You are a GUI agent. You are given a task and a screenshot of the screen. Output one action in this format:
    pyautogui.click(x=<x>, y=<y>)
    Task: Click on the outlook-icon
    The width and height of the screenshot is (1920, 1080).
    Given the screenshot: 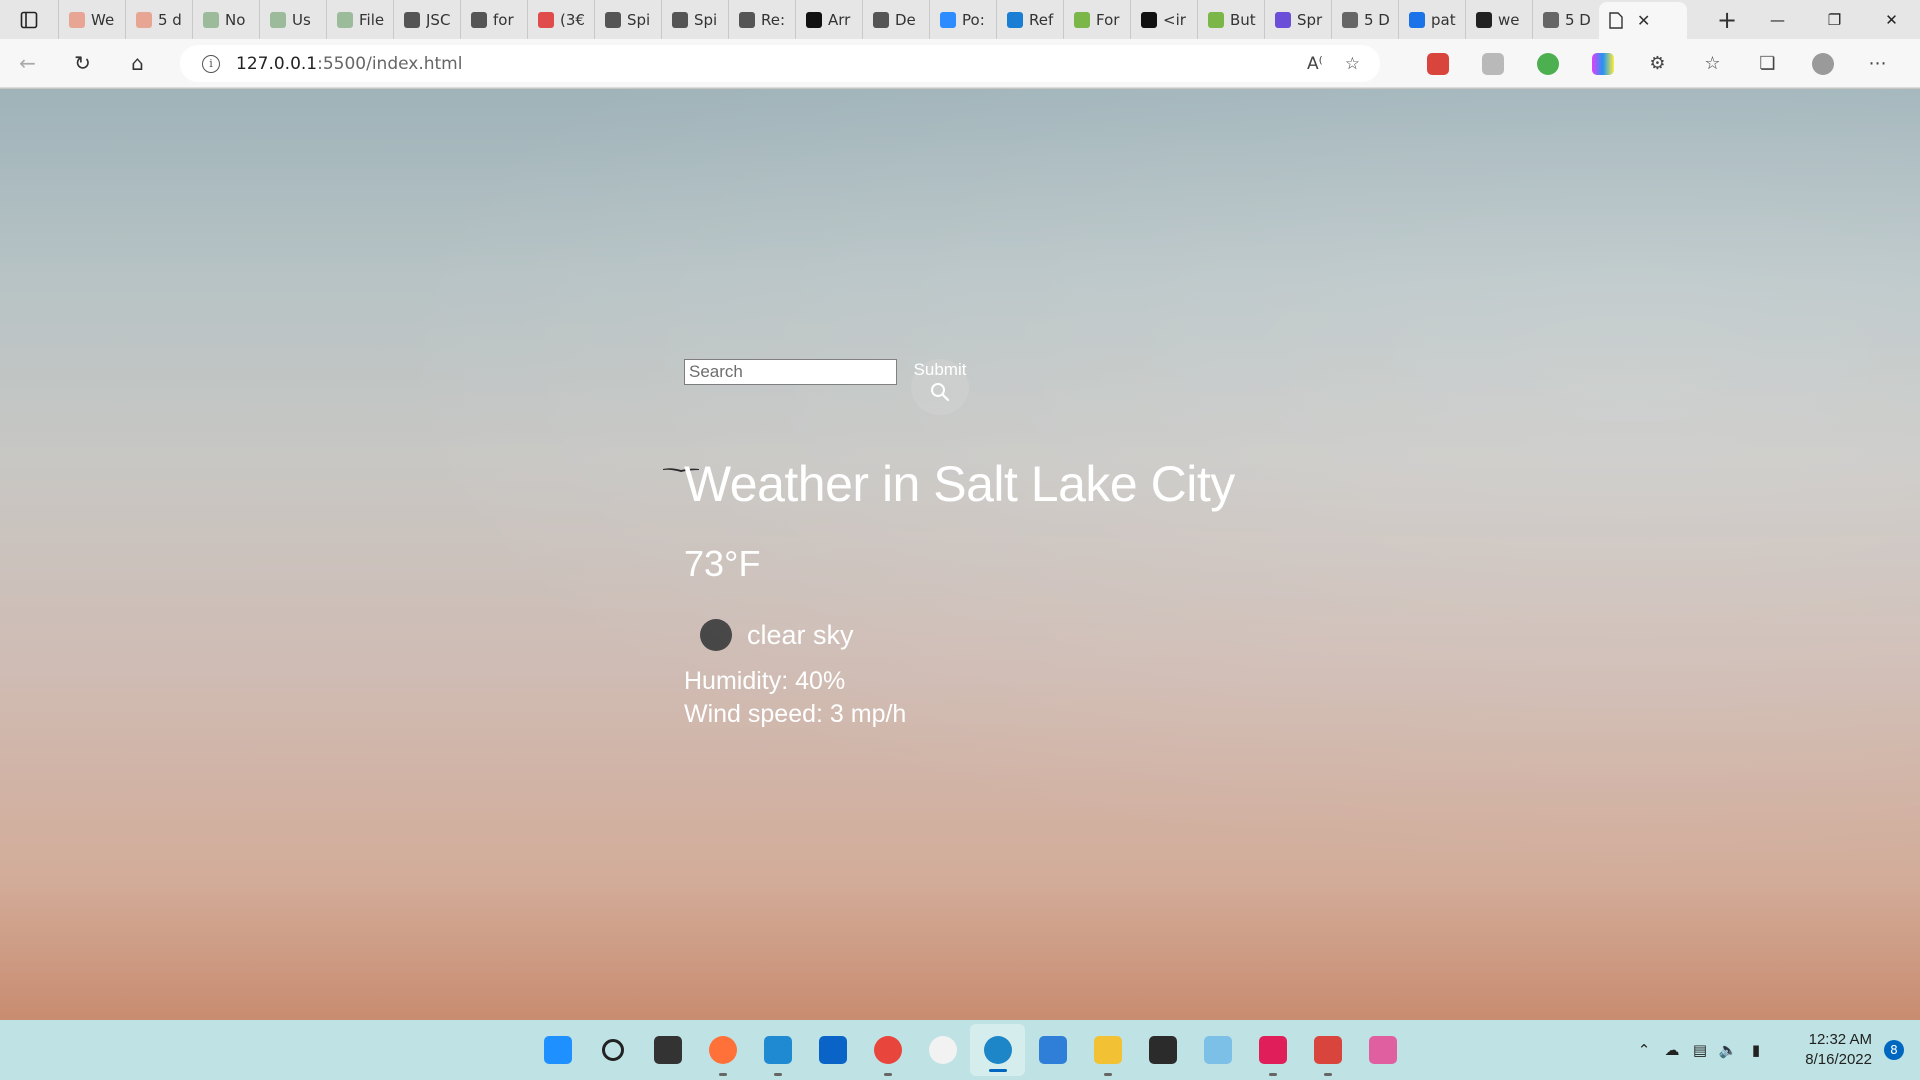 What is the action you would take?
    pyautogui.click(x=832, y=1050)
    